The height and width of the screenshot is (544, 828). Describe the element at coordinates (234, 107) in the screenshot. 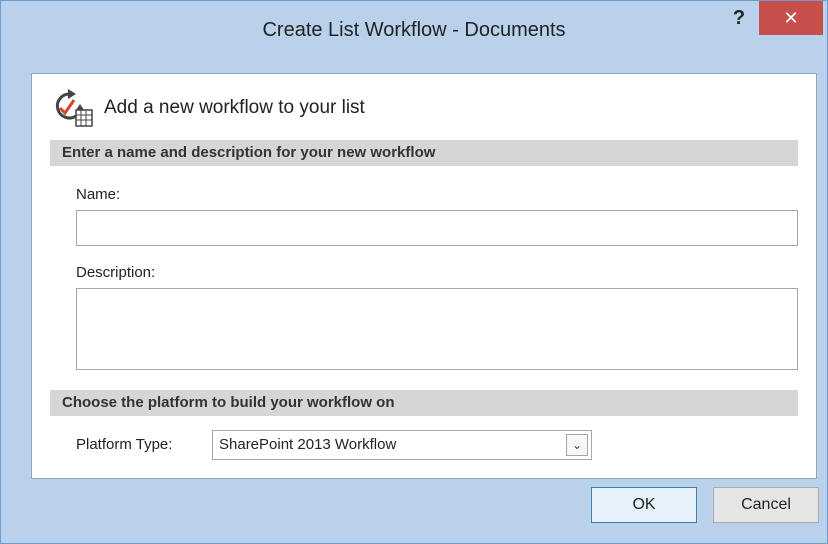

I see `dialog-heading: Add a new workflow to your list` at that location.